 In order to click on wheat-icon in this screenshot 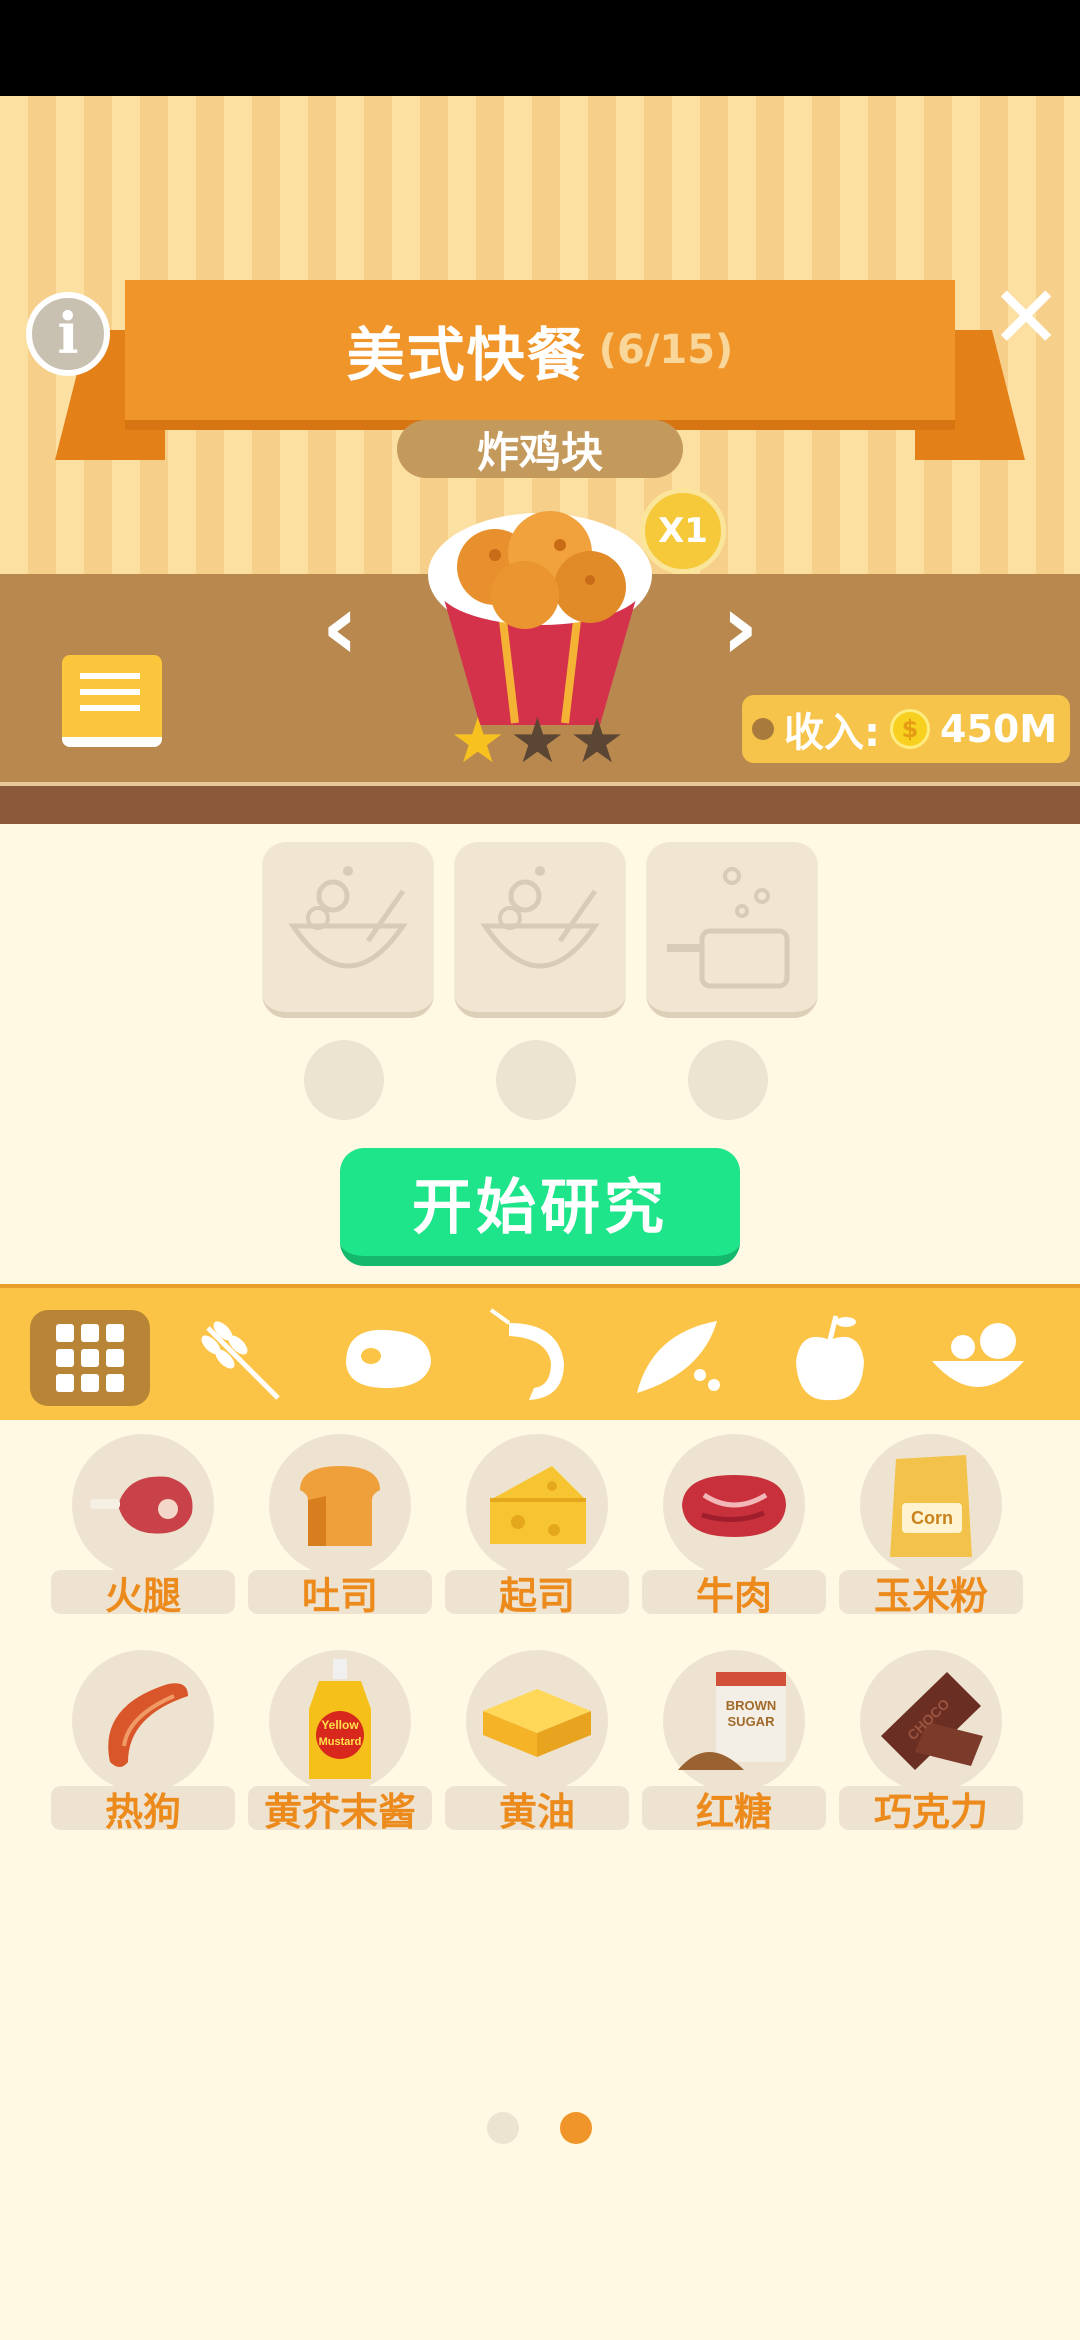, I will do `click(240, 1360)`.